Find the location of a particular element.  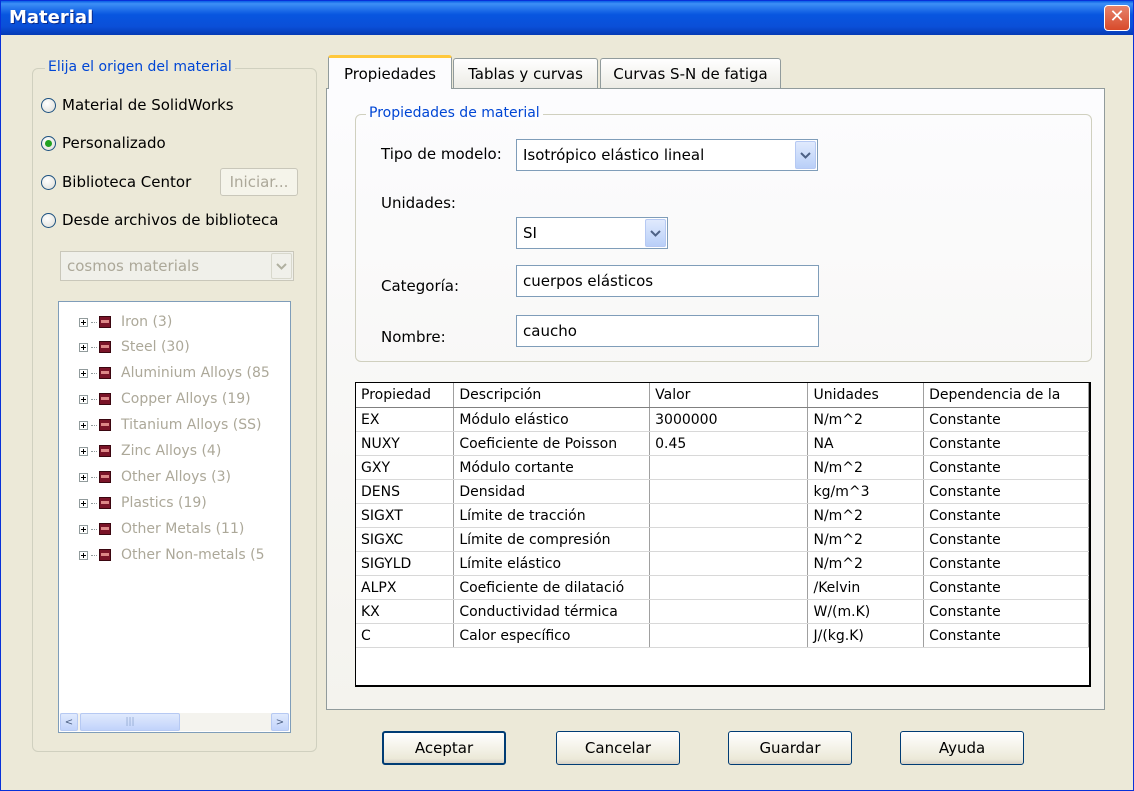

ok-button: Aceptar is located at coordinates (444, 748).